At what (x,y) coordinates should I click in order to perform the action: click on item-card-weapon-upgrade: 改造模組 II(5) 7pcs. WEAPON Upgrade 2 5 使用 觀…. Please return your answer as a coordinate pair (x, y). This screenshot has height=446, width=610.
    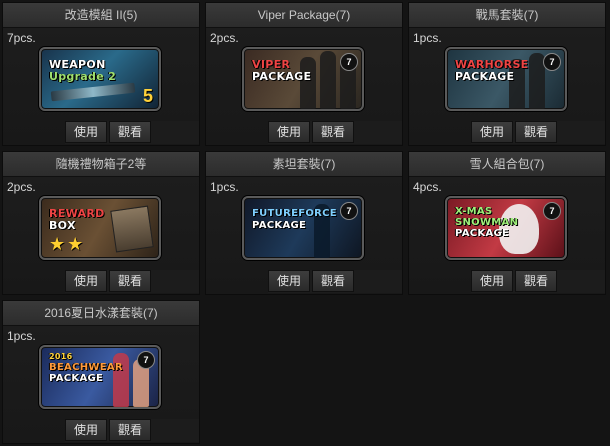
    Looking at the image, I should click on (101, 74).